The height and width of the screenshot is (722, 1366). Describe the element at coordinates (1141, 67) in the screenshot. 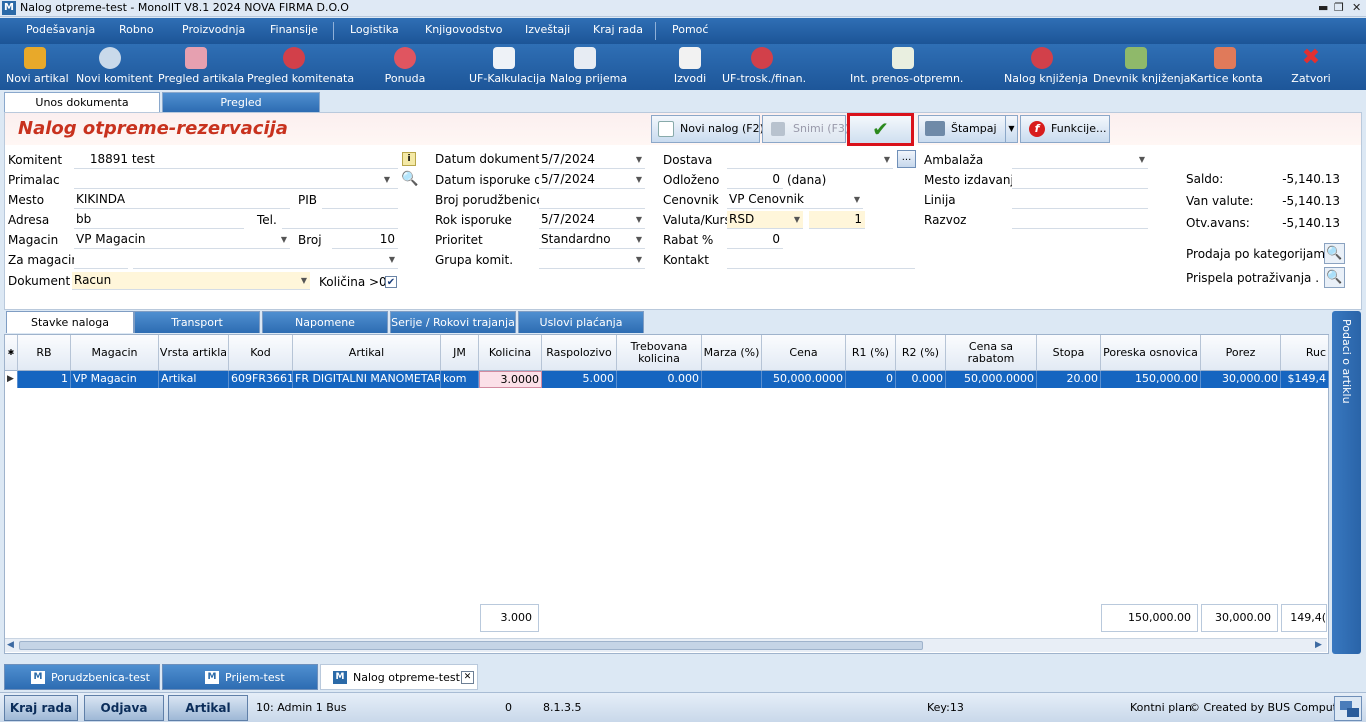

I see `booking-journal-button: Dnevnik knjiženja` at that location.